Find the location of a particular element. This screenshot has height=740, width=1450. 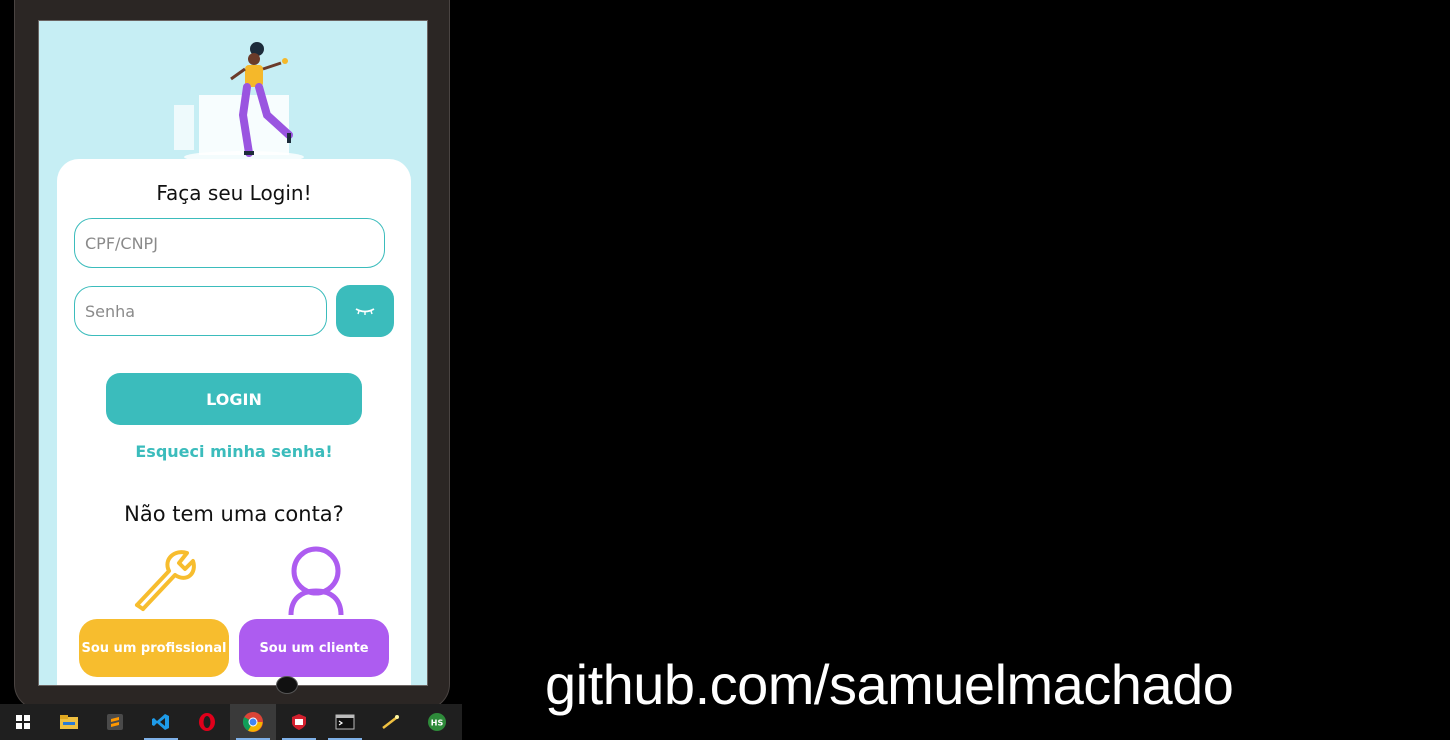

professional-signup-button: Sou um profissional is located at coordinates (154, 648).